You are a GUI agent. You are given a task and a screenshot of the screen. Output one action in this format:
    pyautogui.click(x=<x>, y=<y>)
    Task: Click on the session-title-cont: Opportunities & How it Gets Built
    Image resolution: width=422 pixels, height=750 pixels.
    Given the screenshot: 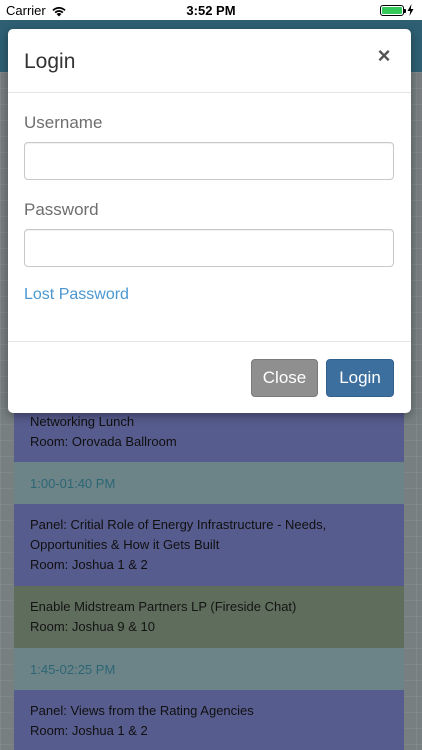 What is the action you would take?
    pyautogui.click(x=125, y=544)
    